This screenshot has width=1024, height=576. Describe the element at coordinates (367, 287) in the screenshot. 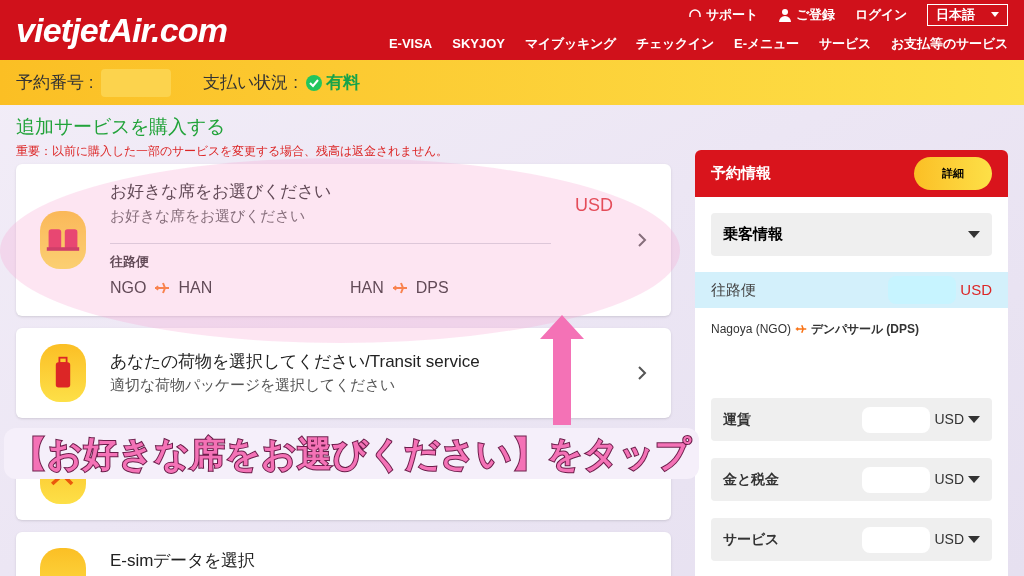

I see `origin-code: HAN` at that location.